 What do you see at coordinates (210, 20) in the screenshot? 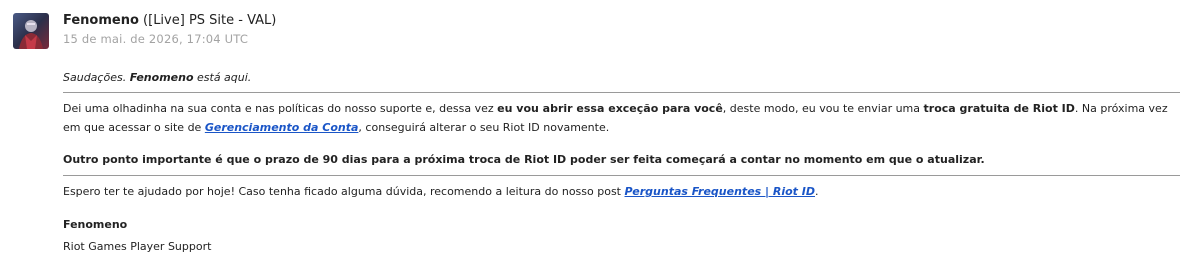
I see `author-group: ([Live] PS Site - VAL)` at bounding box center [210, 20].